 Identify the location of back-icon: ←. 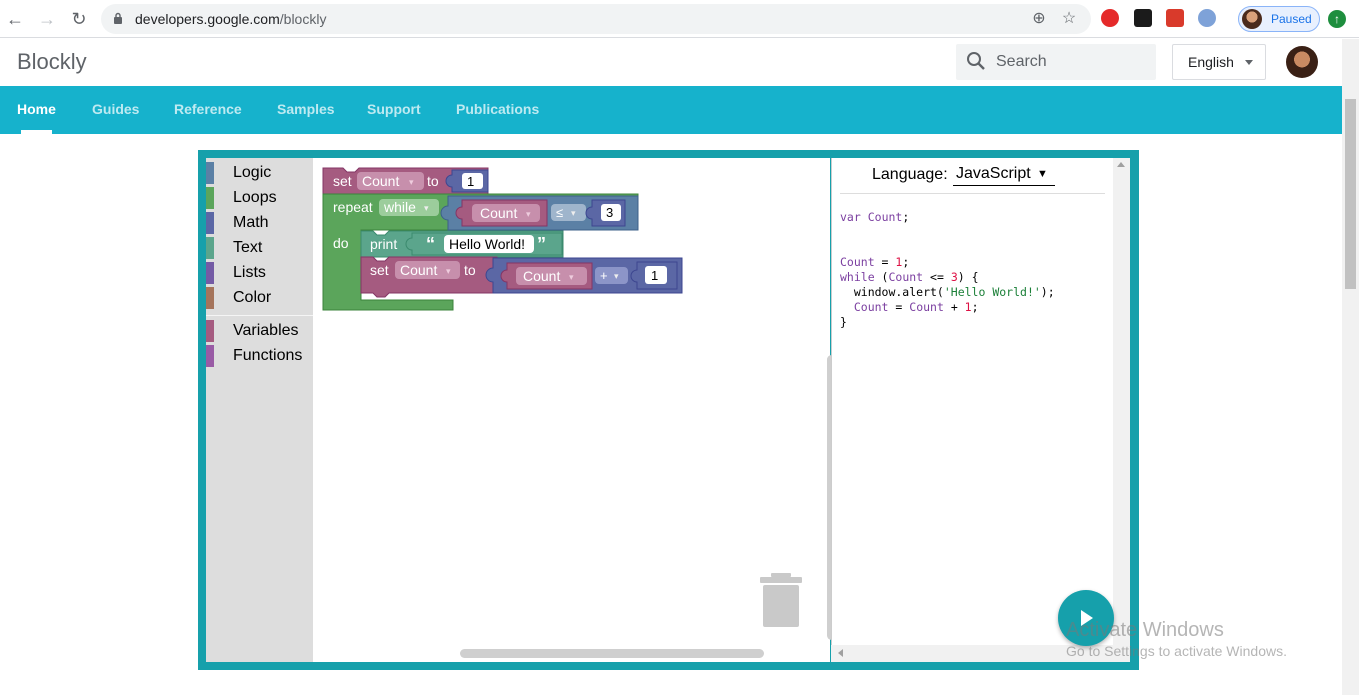
(15, 19).